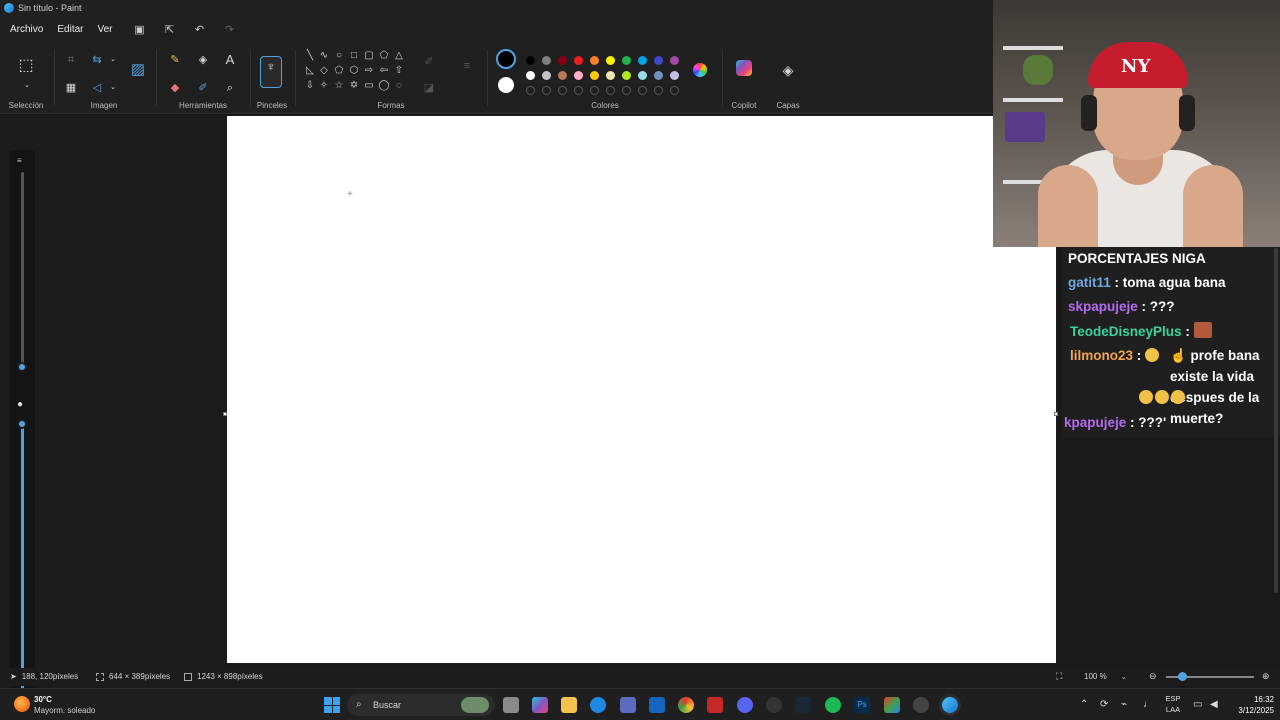  I want to click on share-icon: ⇱, so click(170, 29).